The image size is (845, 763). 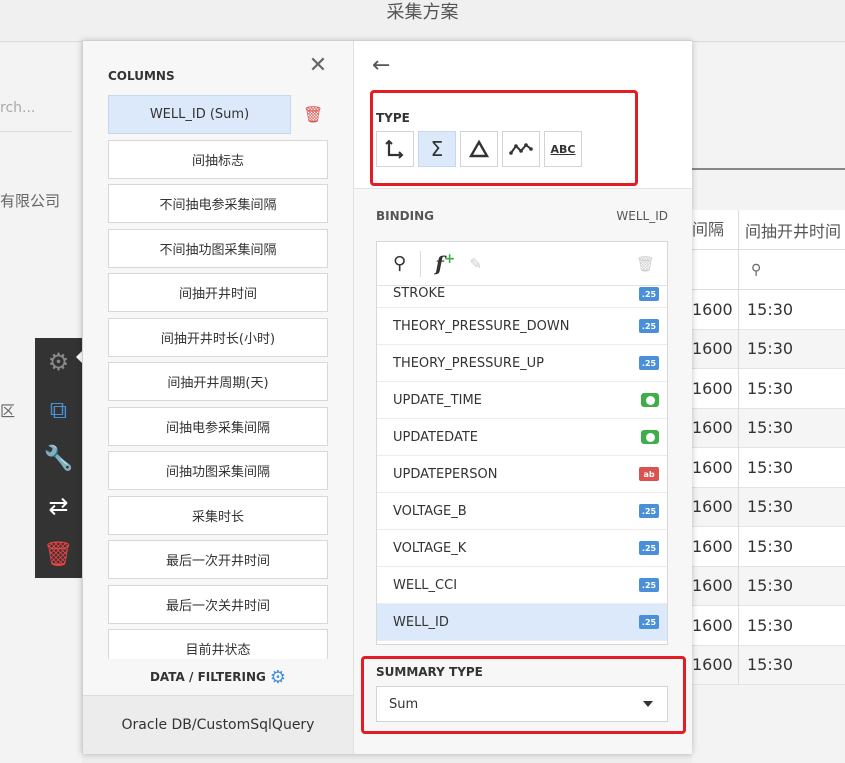 What do you see at coordinates (218, 604) in the screenshot?
I see `column-item: 最后一次关井时间` at bounding box center [218, 604].